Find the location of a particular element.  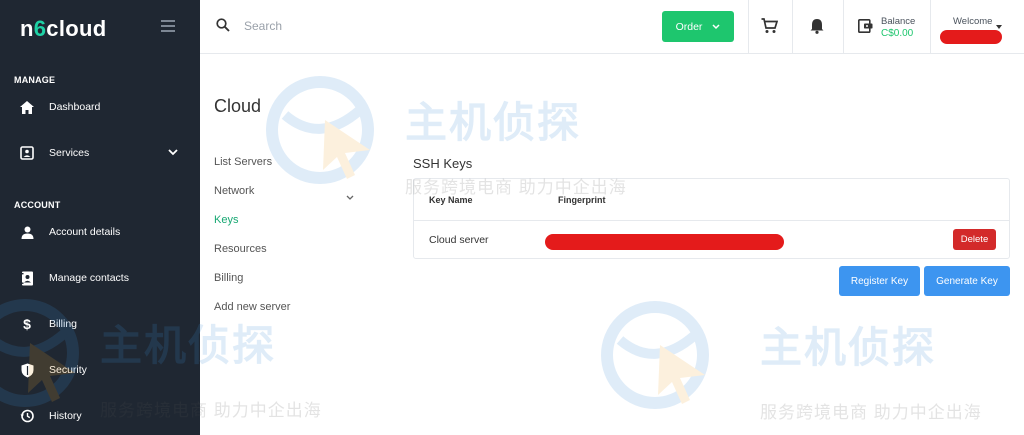

history-icon is located at coordinates (27, 416).